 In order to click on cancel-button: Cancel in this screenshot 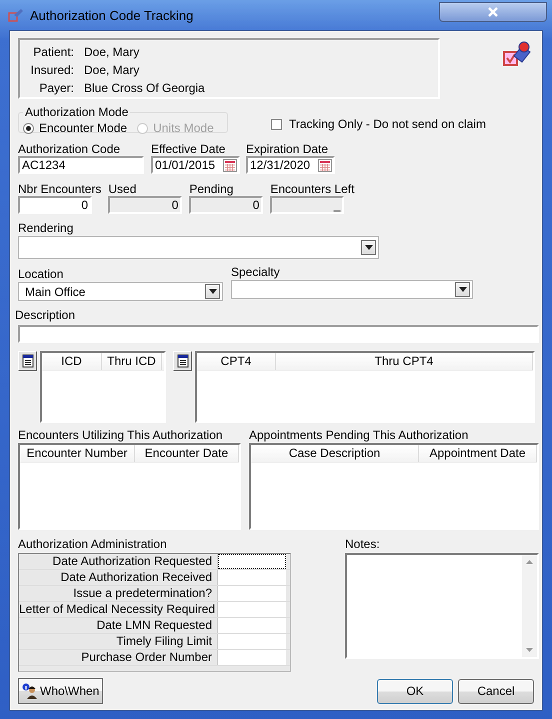, I will do `click(496, 691)`.